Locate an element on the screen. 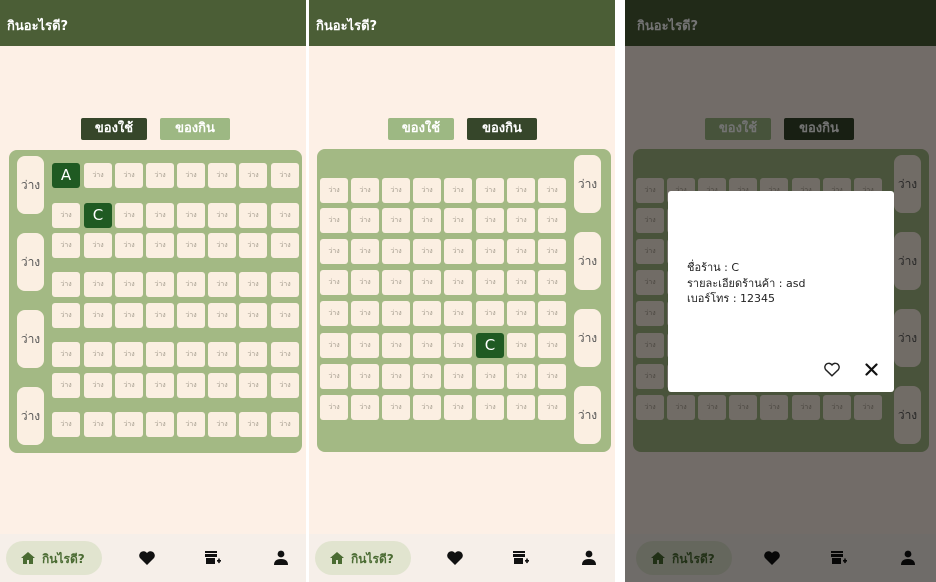 This screenshot has width=936, height=582. person-icon is located at coordinates (281, 558).